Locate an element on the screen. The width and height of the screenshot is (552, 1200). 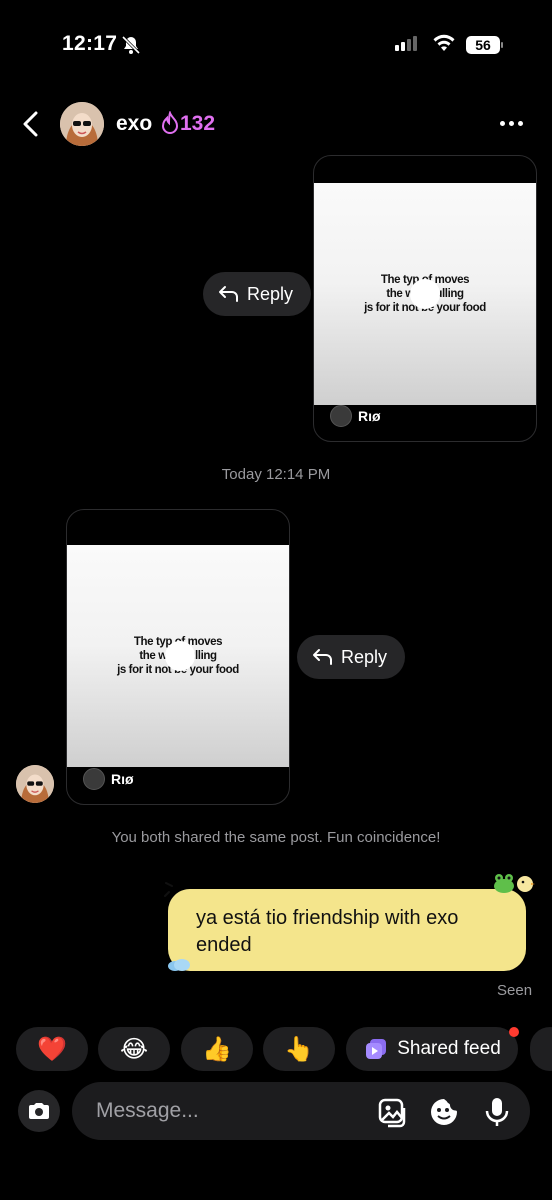
message-input is located at coordinates (226, 1111).